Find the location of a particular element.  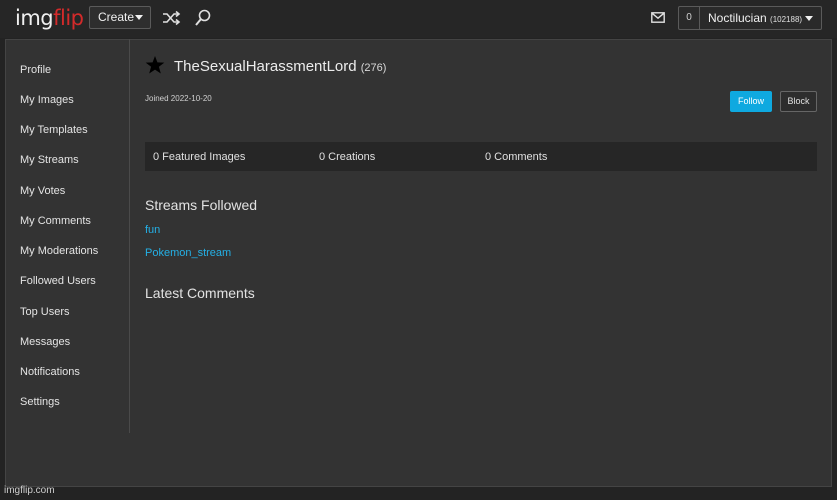

star-icon is located at coordinates (155, 65).